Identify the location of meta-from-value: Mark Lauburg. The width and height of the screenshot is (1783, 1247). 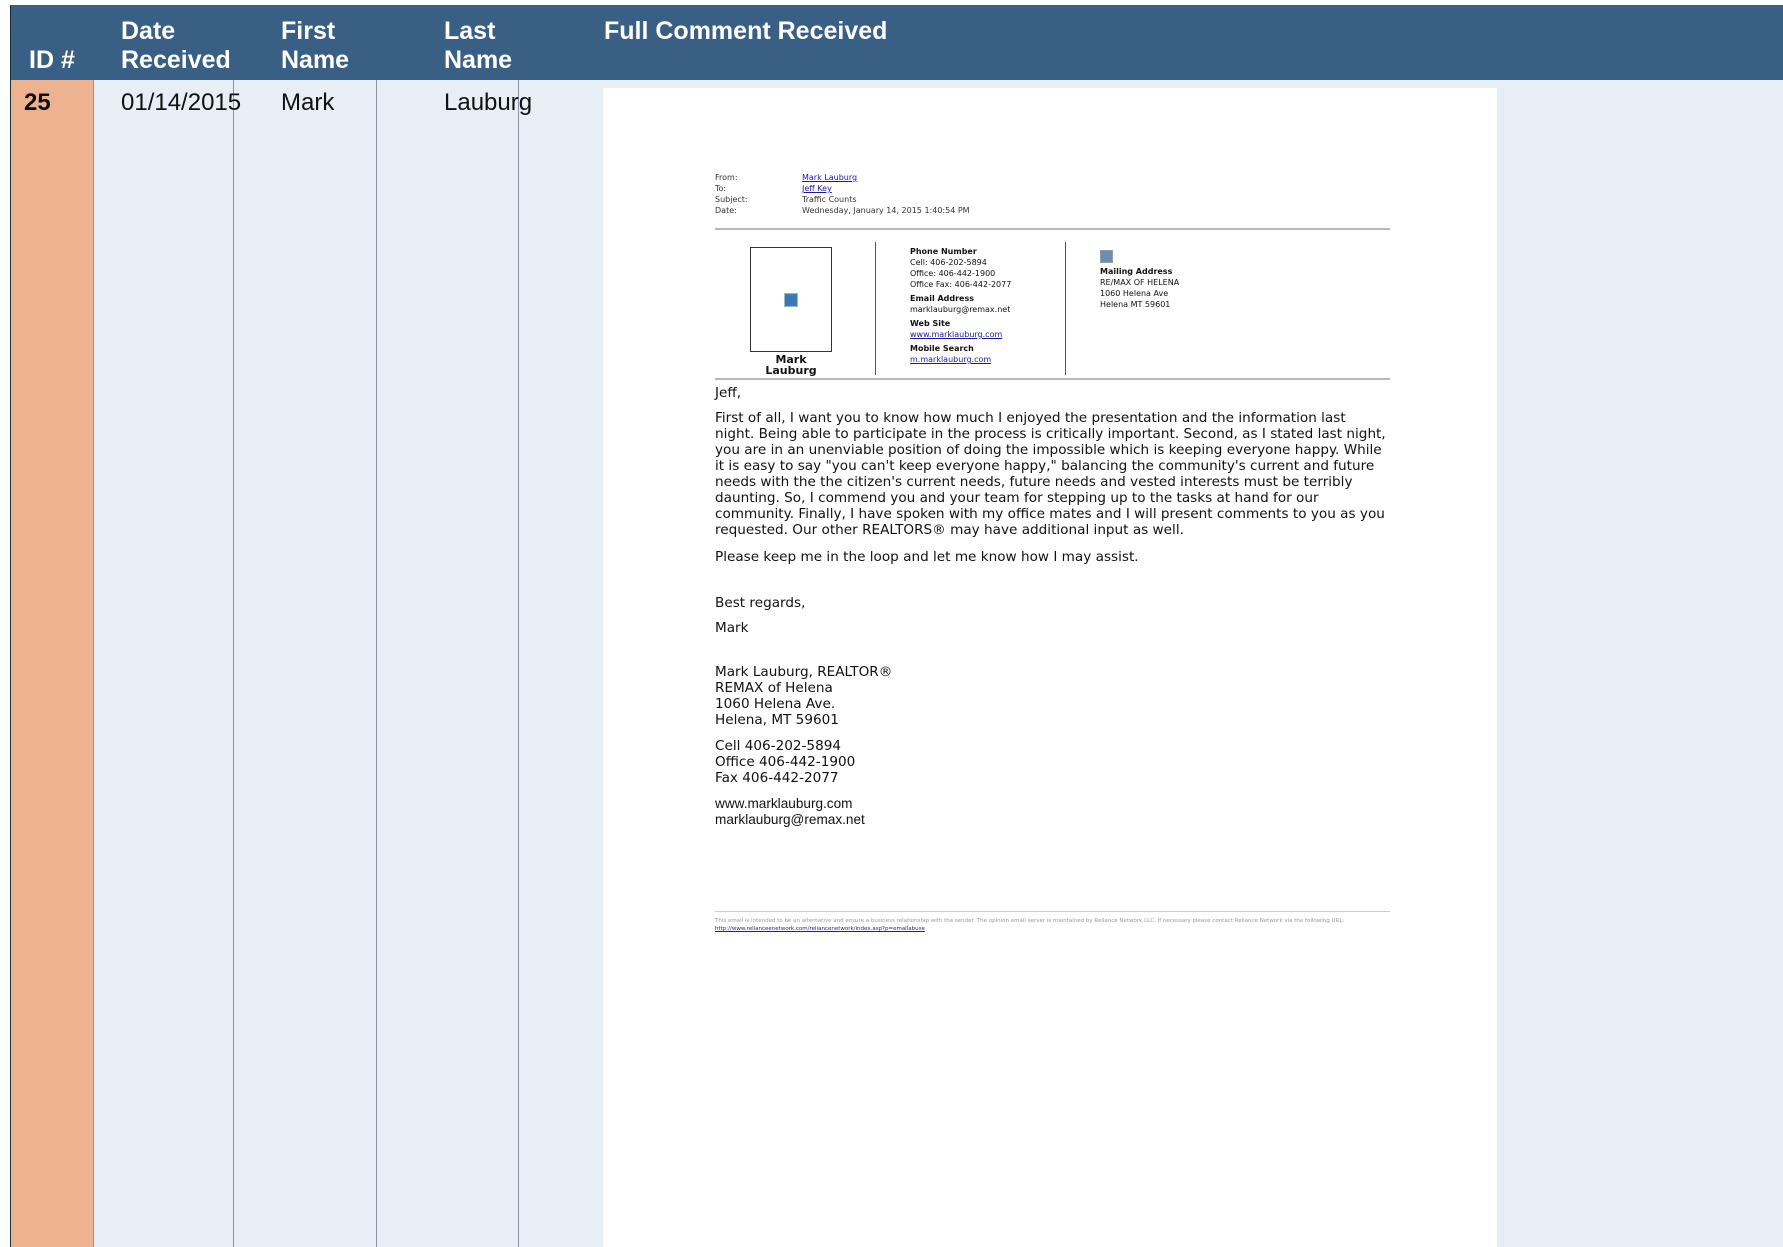
(829, 177).